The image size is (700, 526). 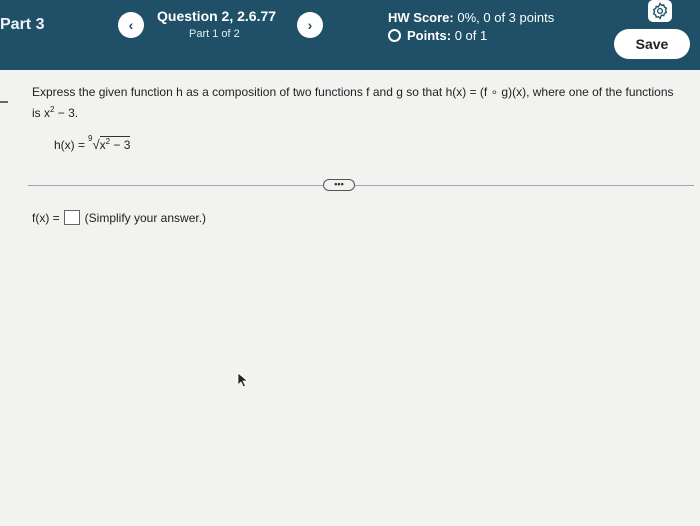 What do you see at coordinates (71, 217) in the screenshot?
I see `answer-input` at bounding box center [71, 217].